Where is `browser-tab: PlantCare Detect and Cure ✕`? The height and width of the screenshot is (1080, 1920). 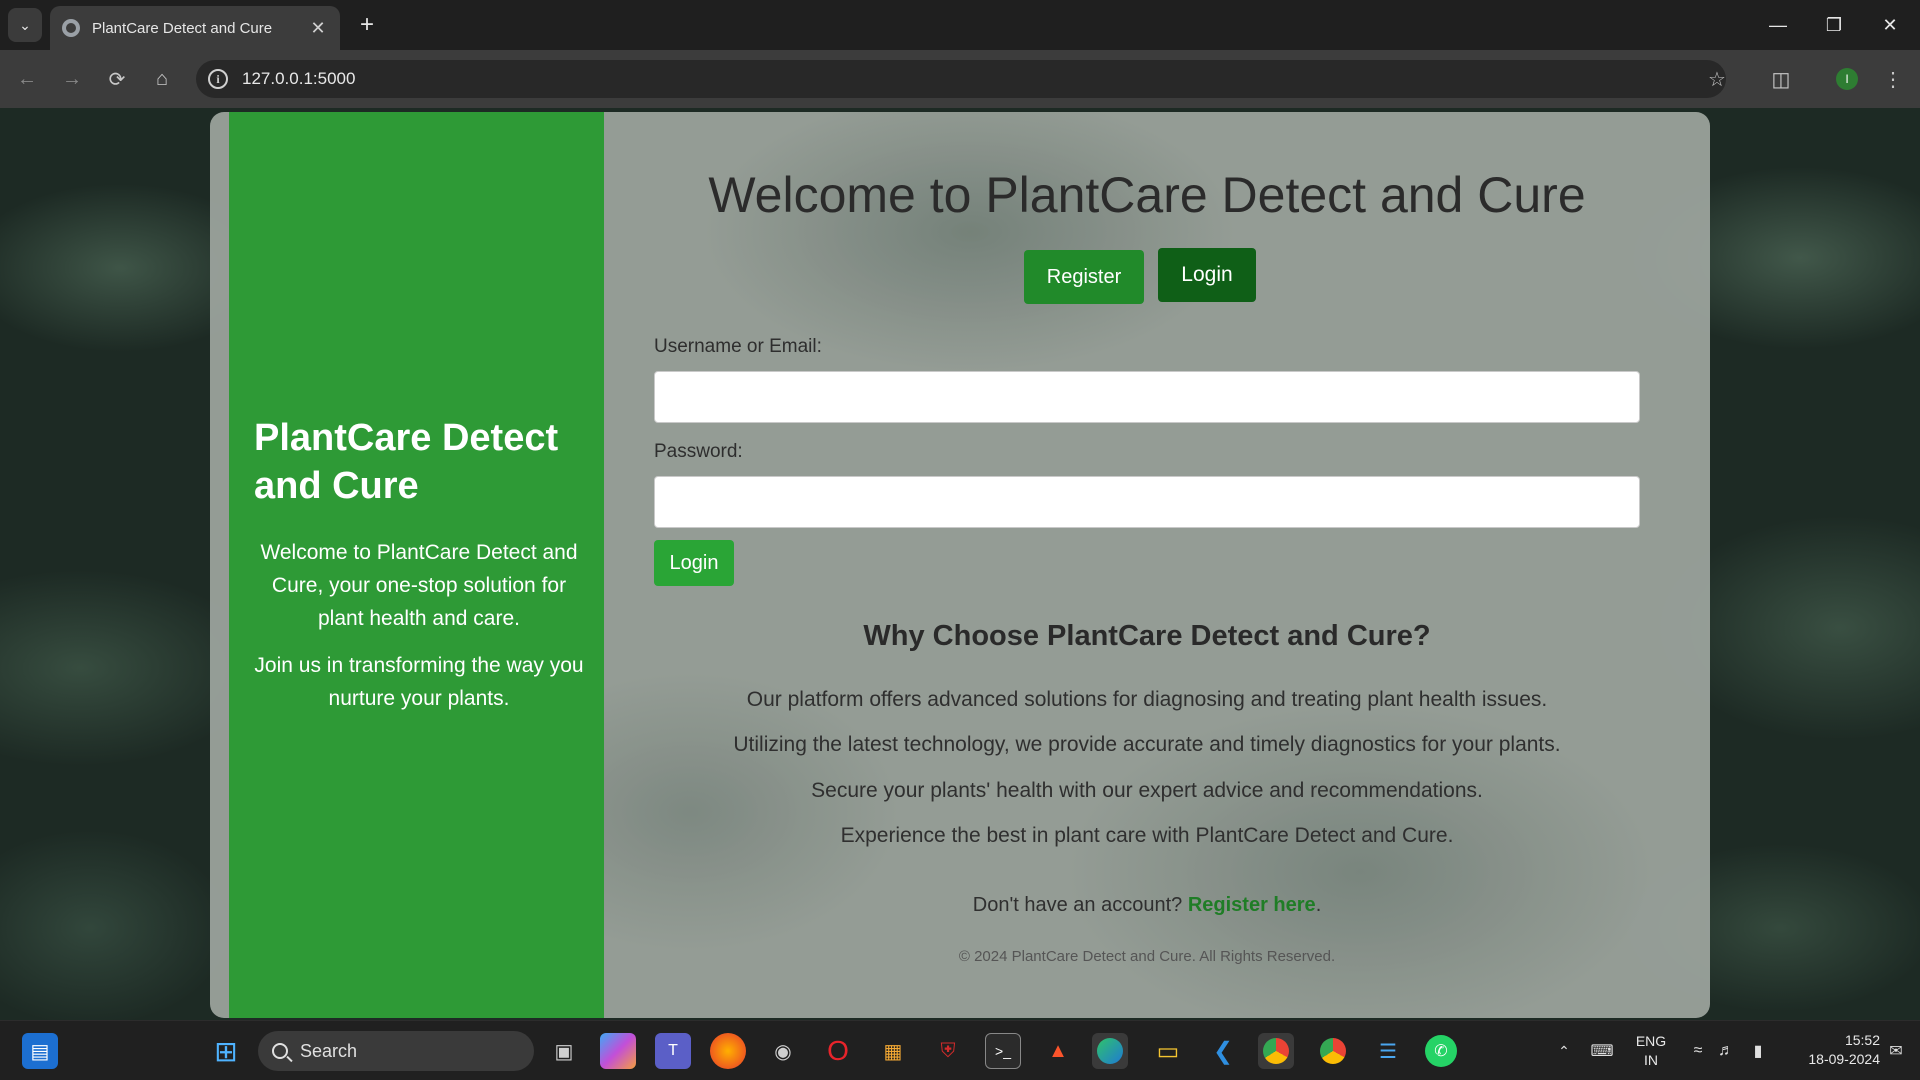
browser-tab: PlantCare Detect and Cure ✕ is located at coordinates (195, 28).